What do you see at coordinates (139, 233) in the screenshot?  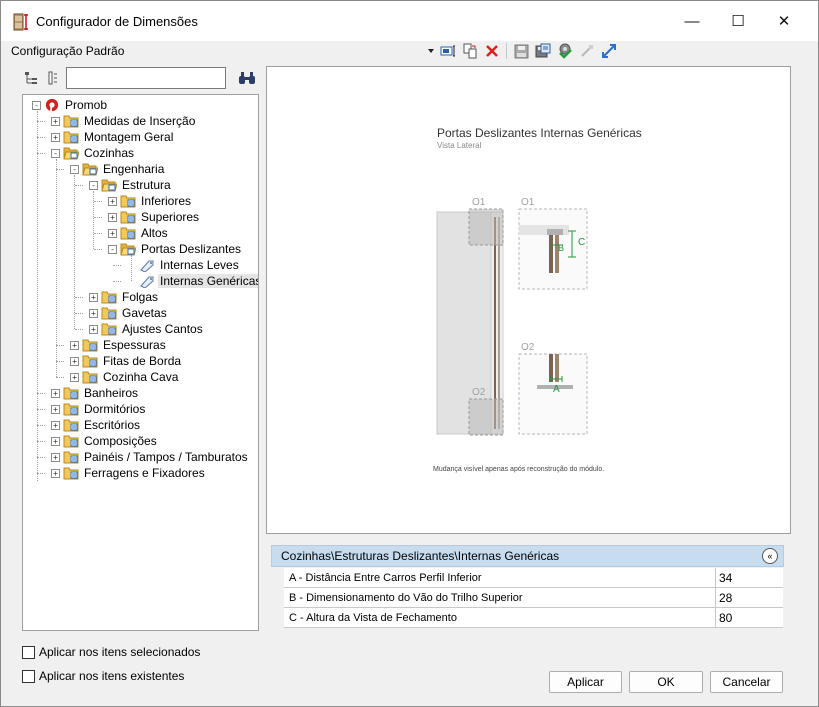 I see `tree-item-altos: + Altos` at bounding box center [139, 233].